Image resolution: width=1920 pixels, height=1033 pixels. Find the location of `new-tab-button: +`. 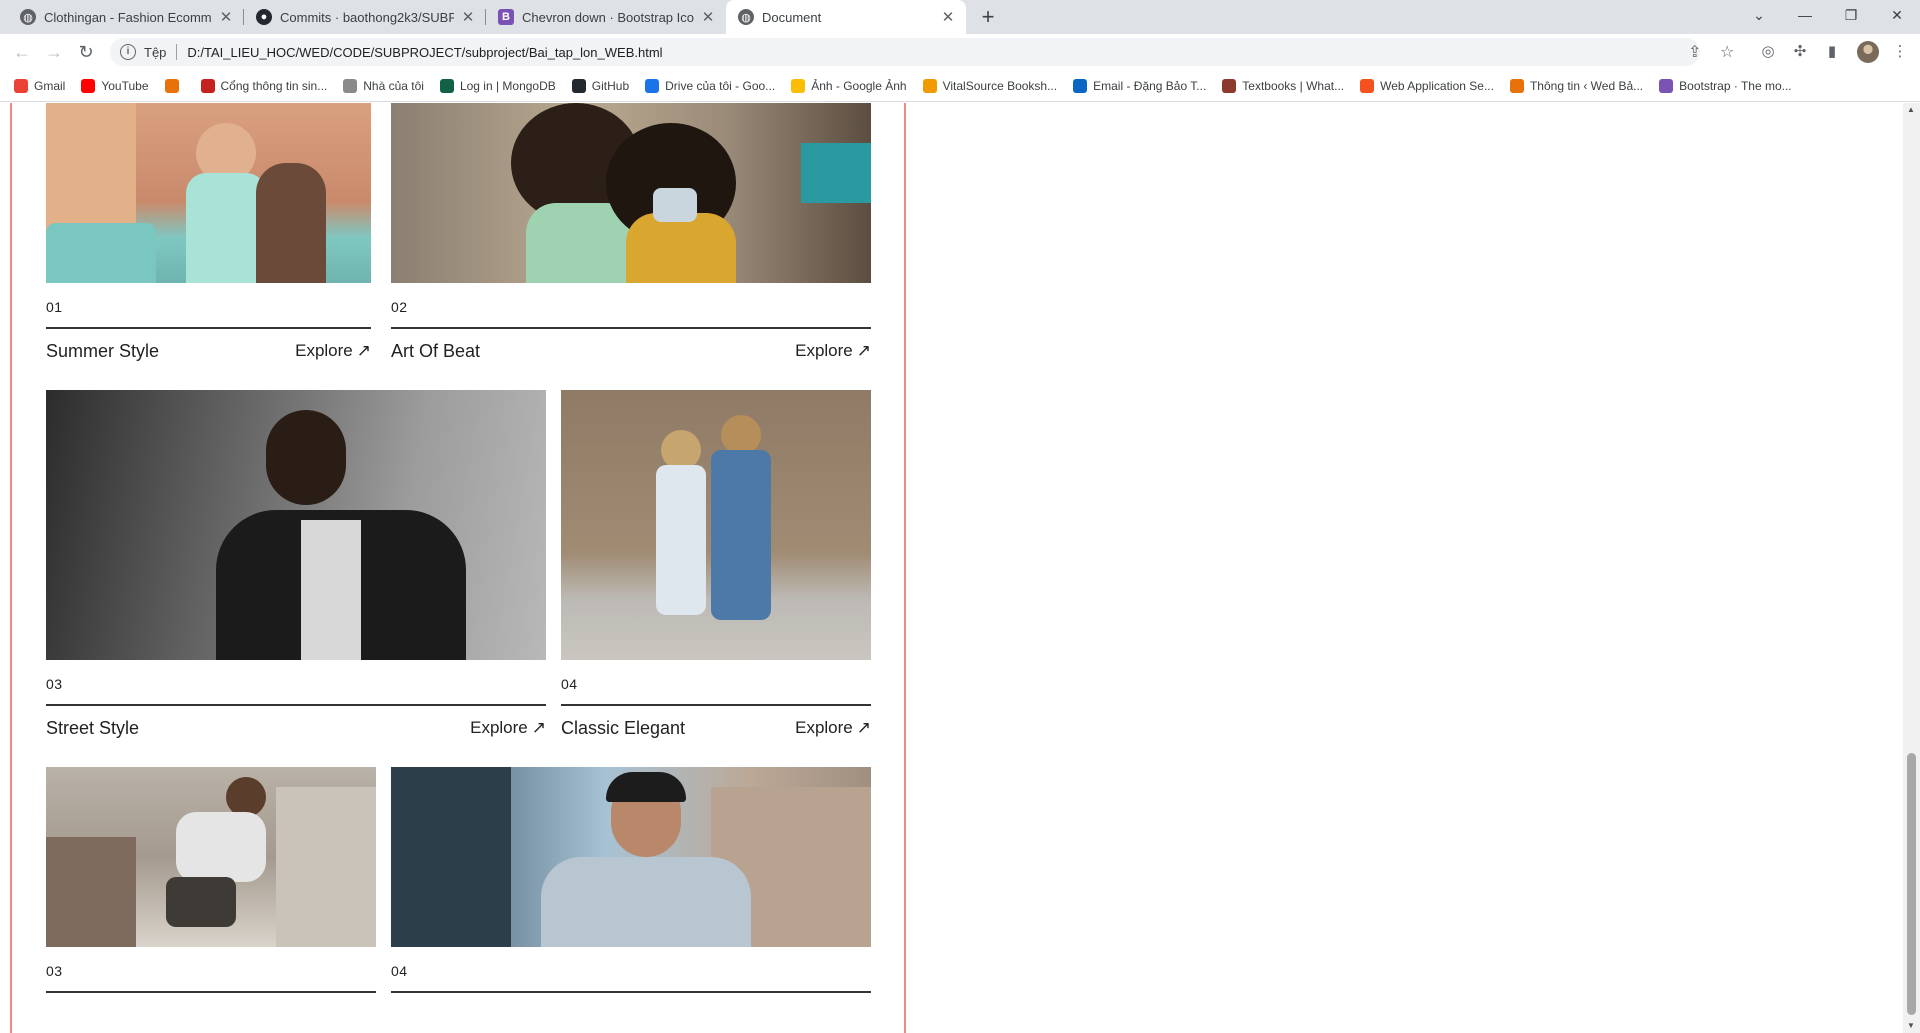

new-tab-button: + is located at coordinates (988, 17).